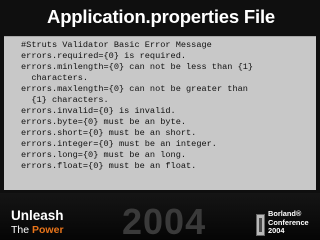 Image resolution: width=320 pixels, height=240 pixels. I want to click on the-power-tagline: The Power, so click(37, 230).